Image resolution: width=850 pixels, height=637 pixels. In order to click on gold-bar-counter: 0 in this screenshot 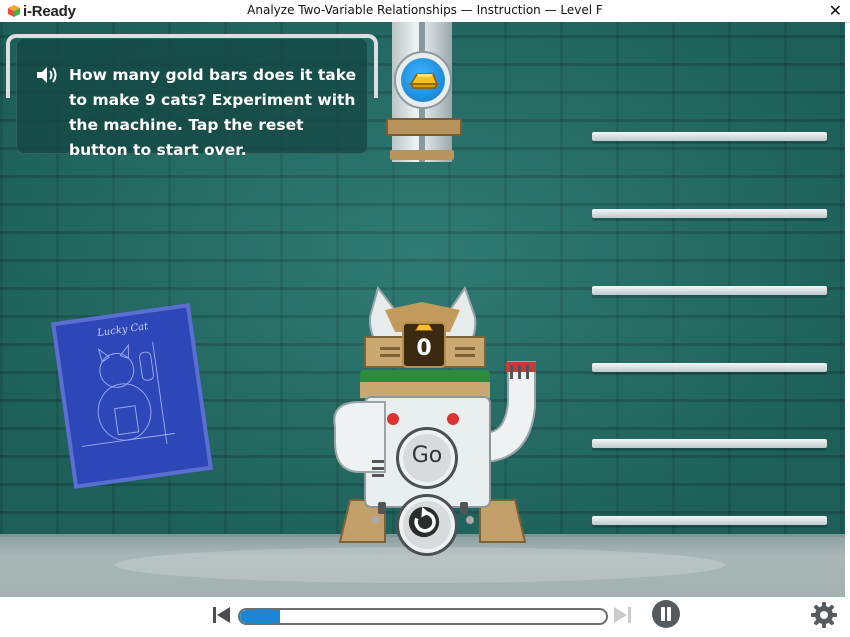, I will do `click(424, 345)`.